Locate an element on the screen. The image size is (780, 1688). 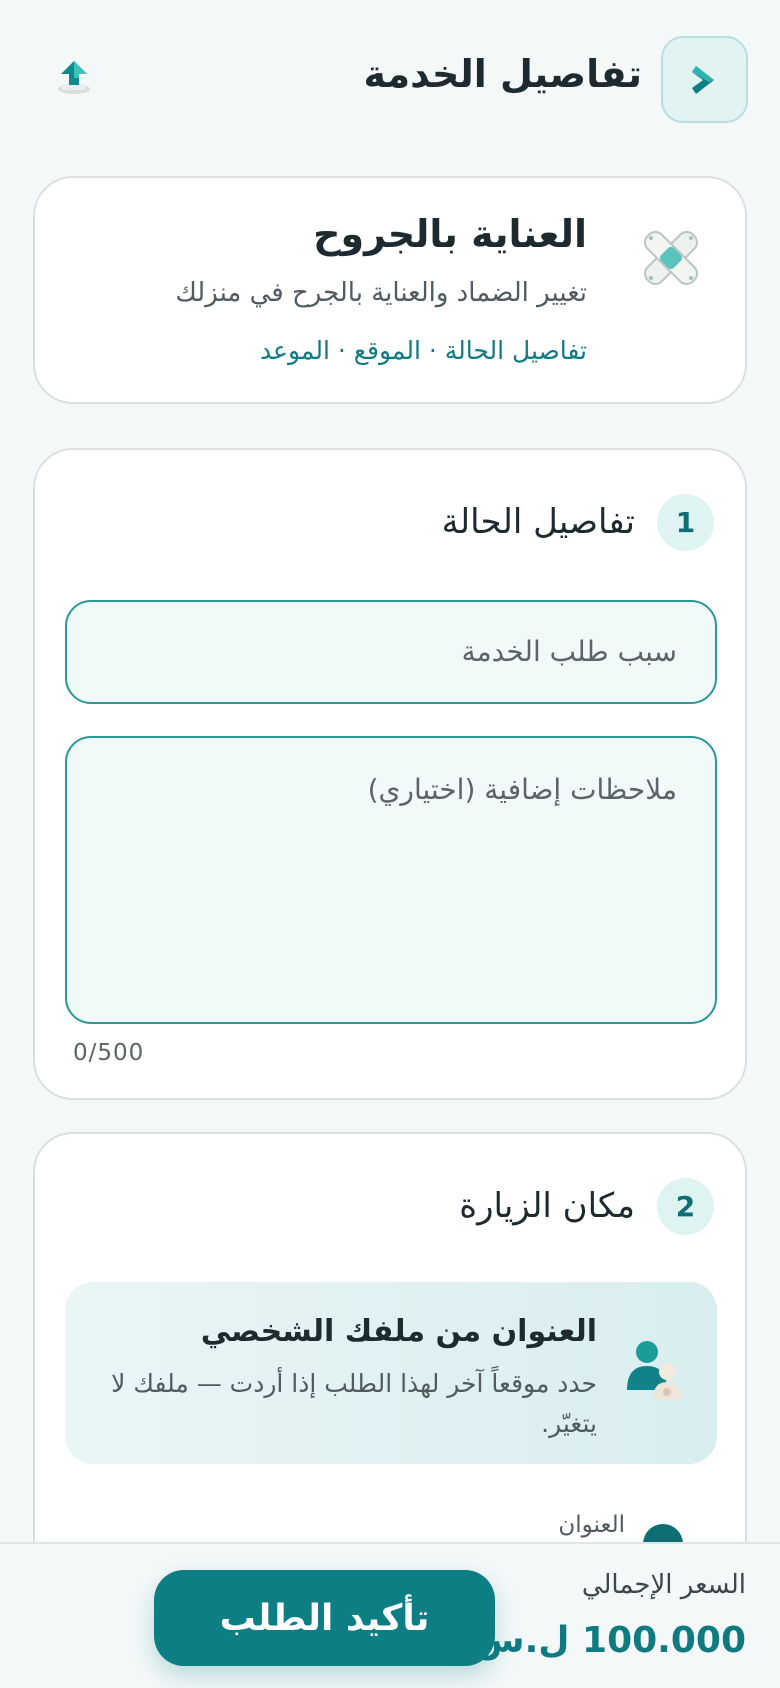
price-label: السعر الإجمالي is located at coordinates (663, 1585).